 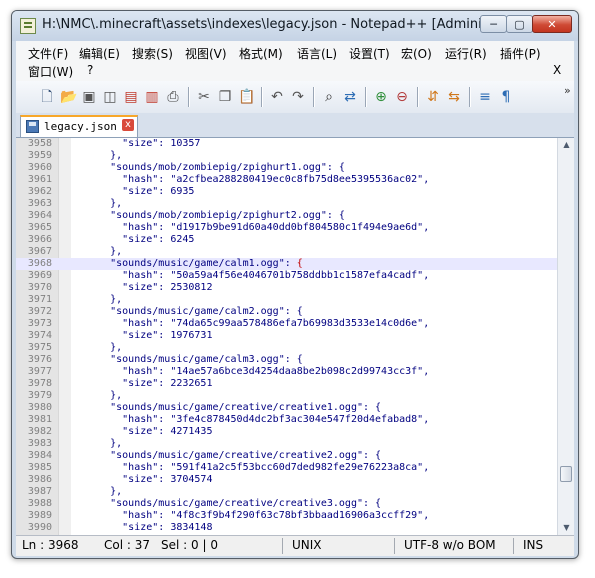 What do you see at coordinates (433, 97) in the screenshot?
I see `sync-vertical-icon: ⇵` at bounding box center [433, 97].